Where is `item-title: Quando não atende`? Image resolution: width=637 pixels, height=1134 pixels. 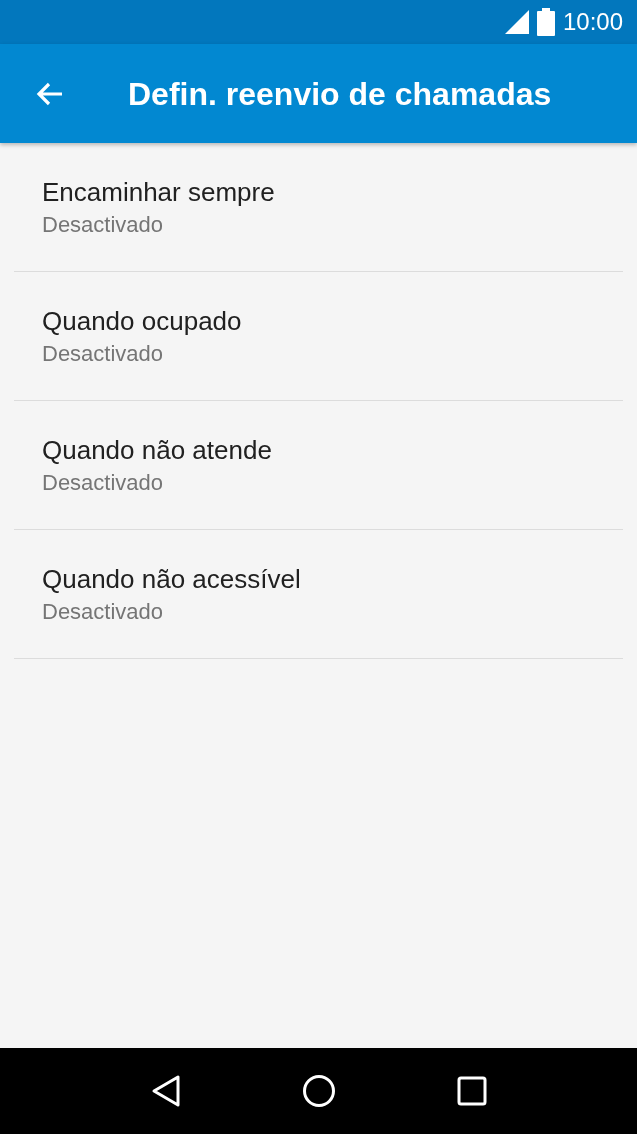
item-title: Quando não atende is located at coordinates (157, 450).